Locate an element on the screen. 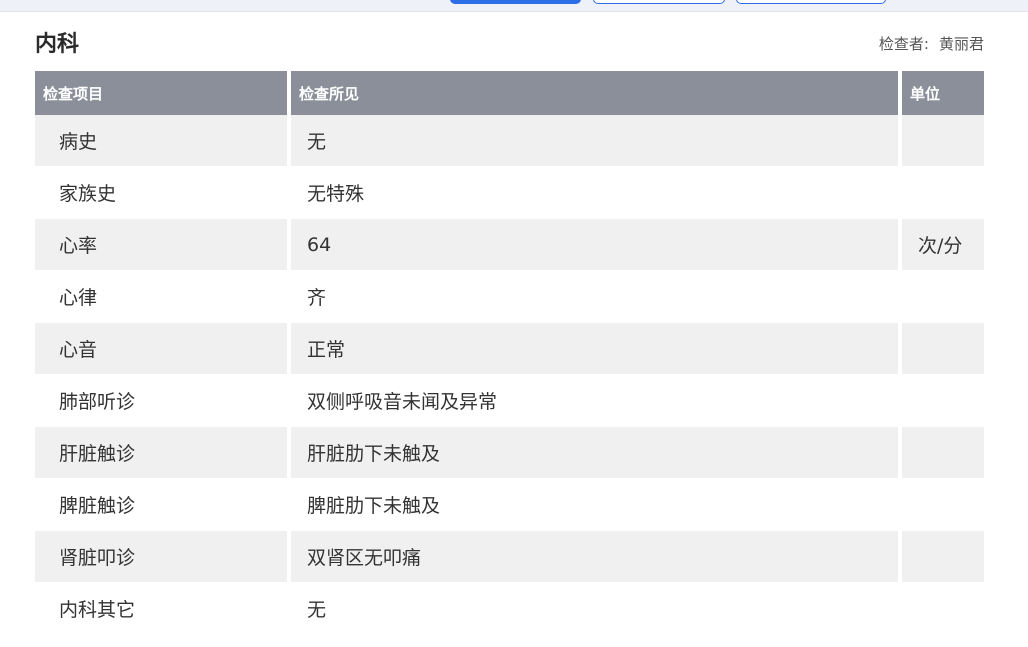 This screenshot has width=1028, height=647. column-header-finding: 检查所见 is located at coordinates (594, 93).